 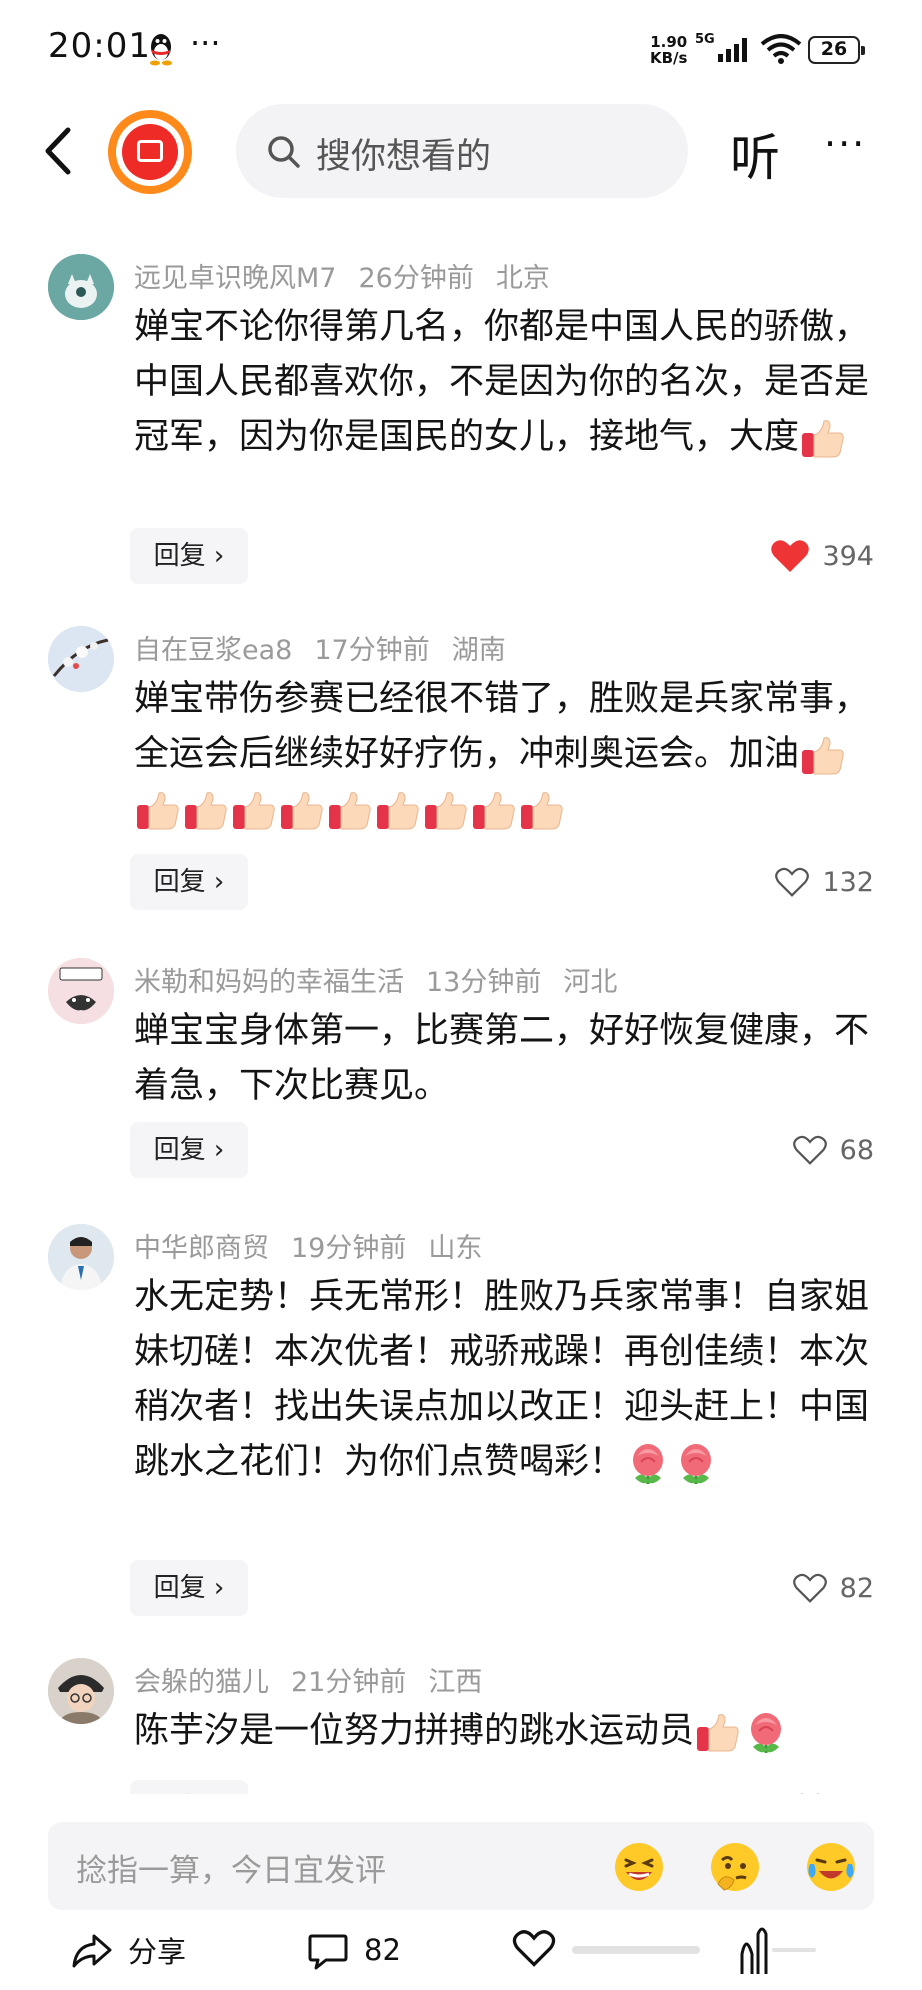 I want to click on qq-penguin-icon, so click(x=161, y=50).